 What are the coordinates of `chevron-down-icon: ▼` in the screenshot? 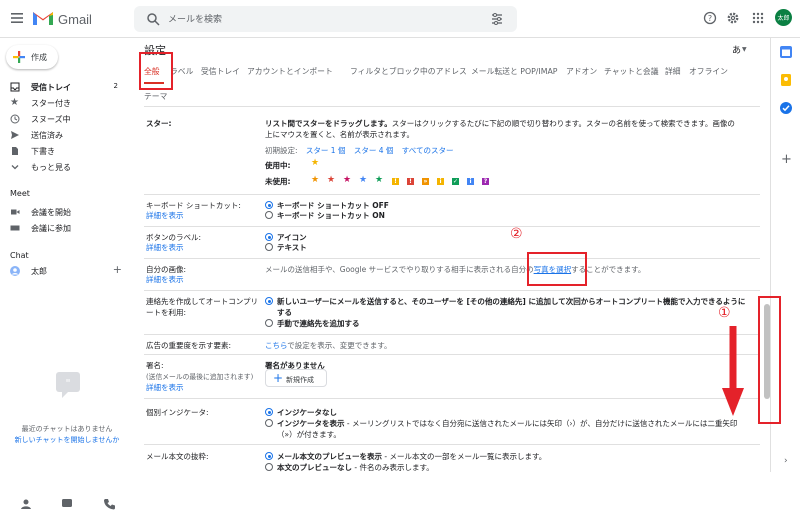 It's located at (744, 49).